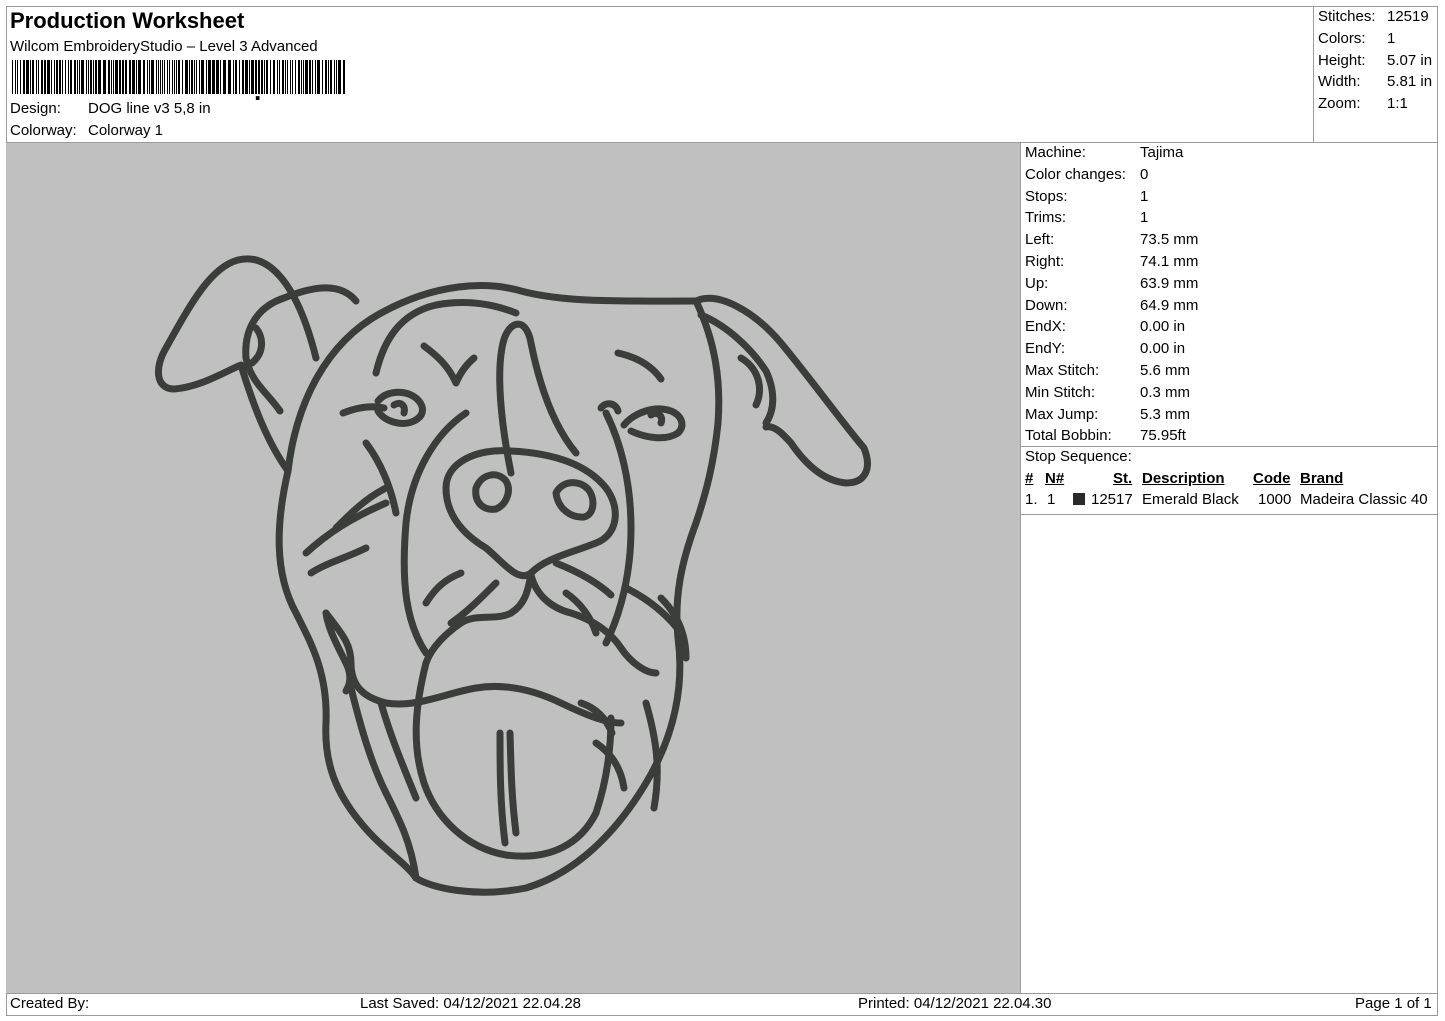 This screenshot has height=1021, width=1445. What do you see at coordinates (1111, 239) in the screenshot?
I see `machine-info-row: Left: 73.5 mm` at bounding box center [1111, 239].